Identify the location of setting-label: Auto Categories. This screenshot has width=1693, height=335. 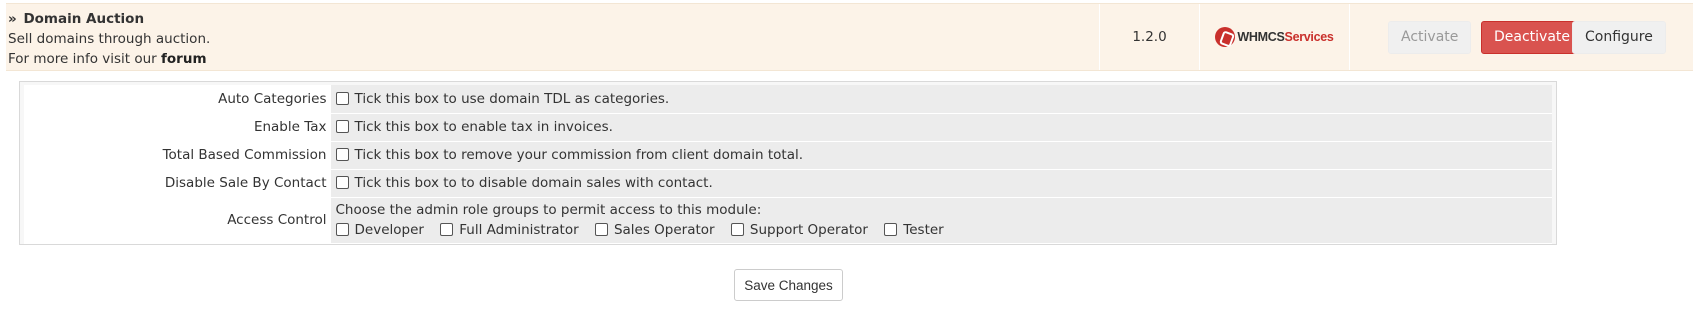
(178, 99).